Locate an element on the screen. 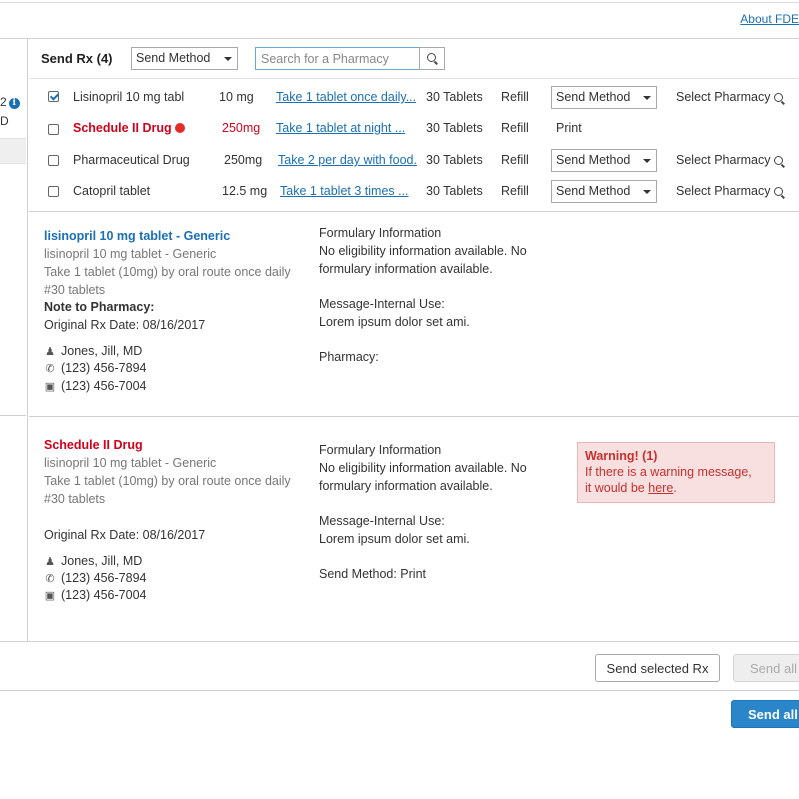 The height and width of the screenshot is (799, 799). rows-divider is located at coordinates (414, 211).